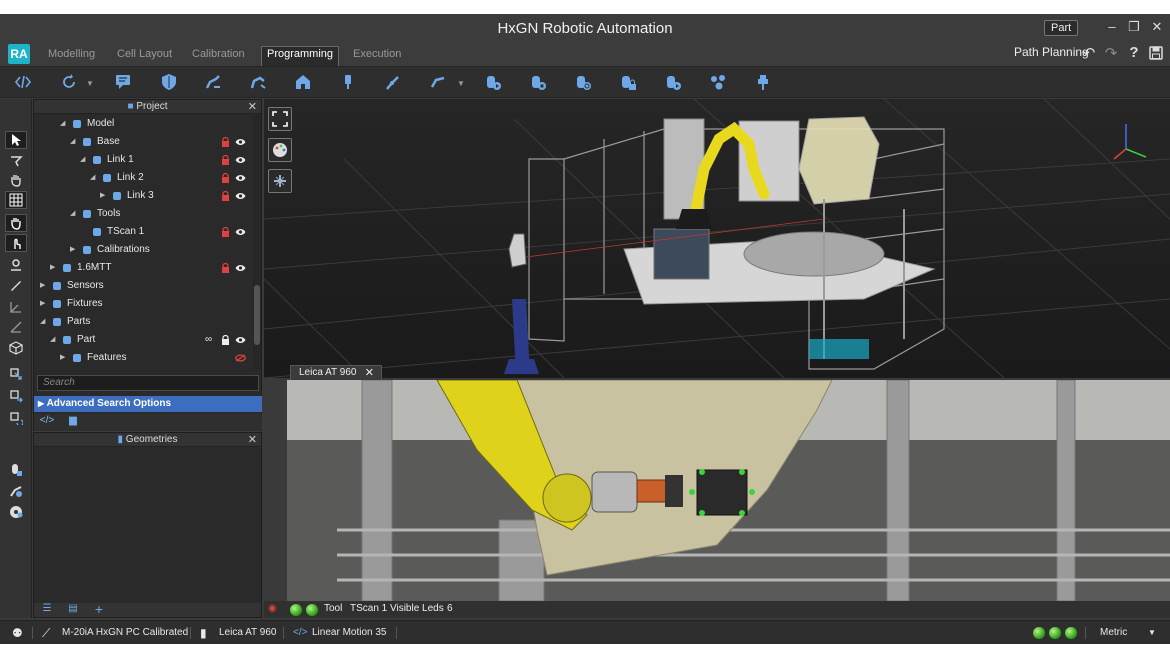  What do you see at coordinates (16, 161) in the screenshot?
I see `lasso-select-icon` at bounding box center [16, 161].